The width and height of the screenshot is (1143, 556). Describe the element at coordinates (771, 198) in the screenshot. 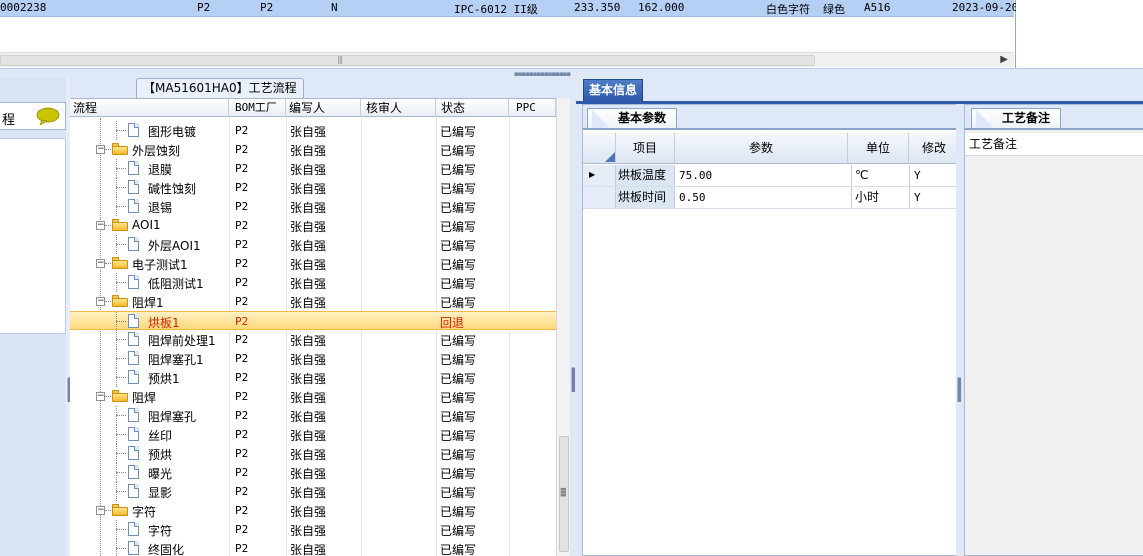

I see `param-row: 烘板时间 0.50 小时 Y` at that location.